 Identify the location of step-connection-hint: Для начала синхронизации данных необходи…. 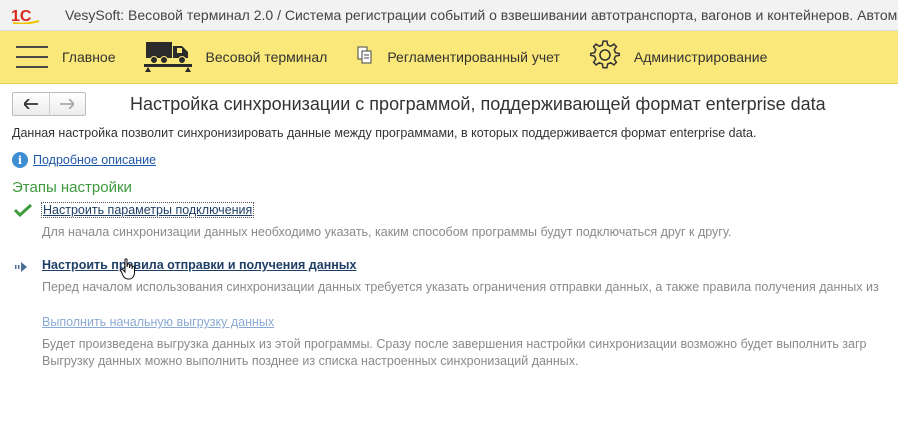
(387, 232).